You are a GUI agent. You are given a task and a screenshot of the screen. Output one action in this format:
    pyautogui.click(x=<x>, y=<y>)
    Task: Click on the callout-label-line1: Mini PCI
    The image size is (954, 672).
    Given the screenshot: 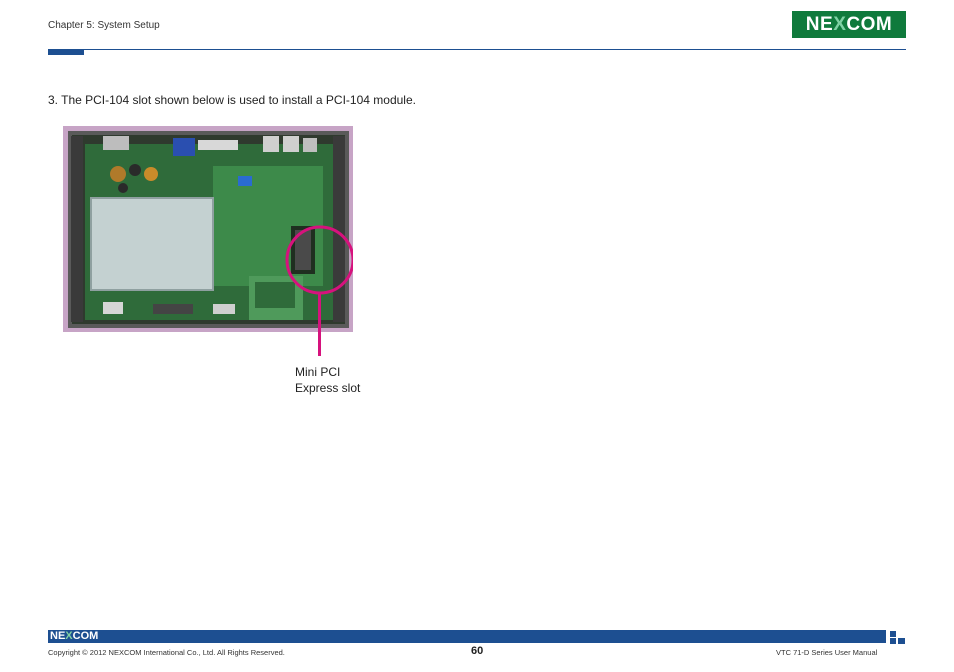 What is the action you would take?
    pyautogui.click(x=318, y=372)
    